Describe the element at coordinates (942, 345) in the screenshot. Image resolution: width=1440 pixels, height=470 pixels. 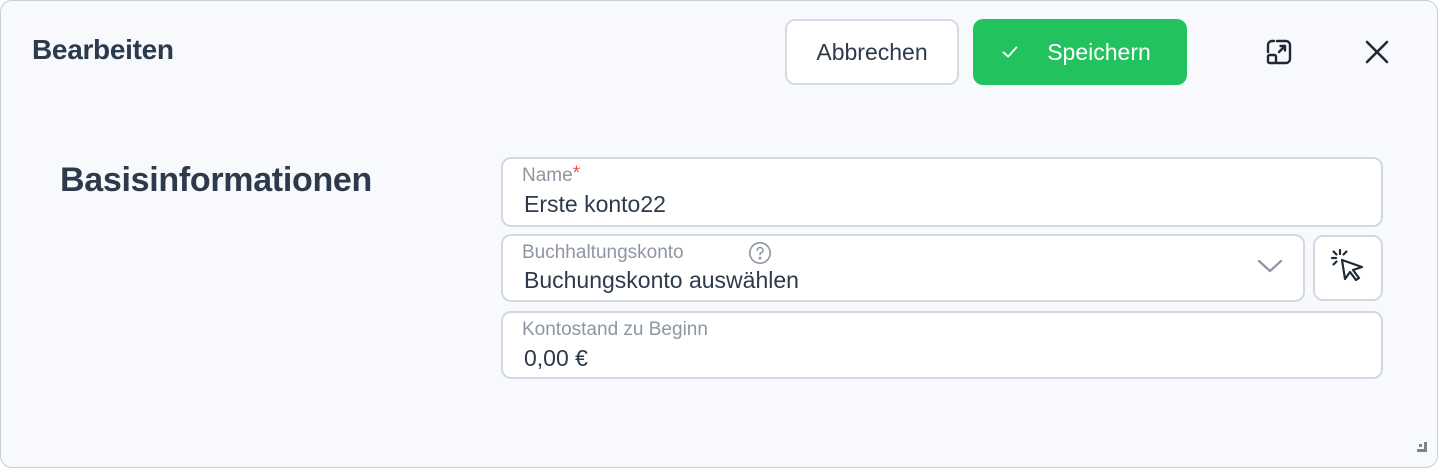
I see `opening-balance-field: Kontostand zu Beginn 0,00 €` at that location.